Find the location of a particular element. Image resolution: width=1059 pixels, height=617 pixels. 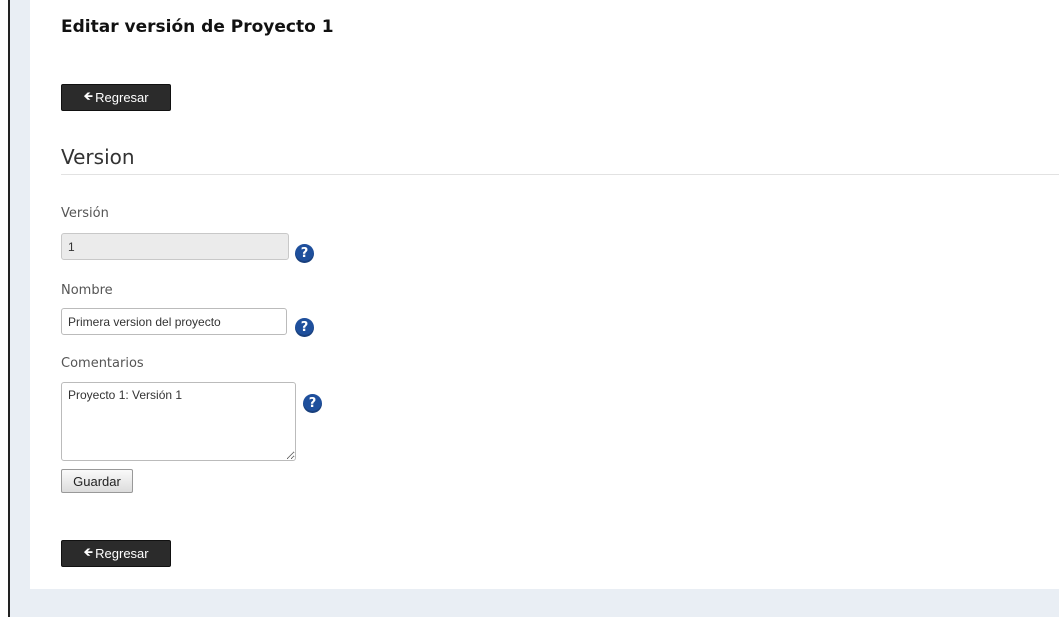

back-button-bottom: 🡸 Regresar is located at coordinates (116, 553).